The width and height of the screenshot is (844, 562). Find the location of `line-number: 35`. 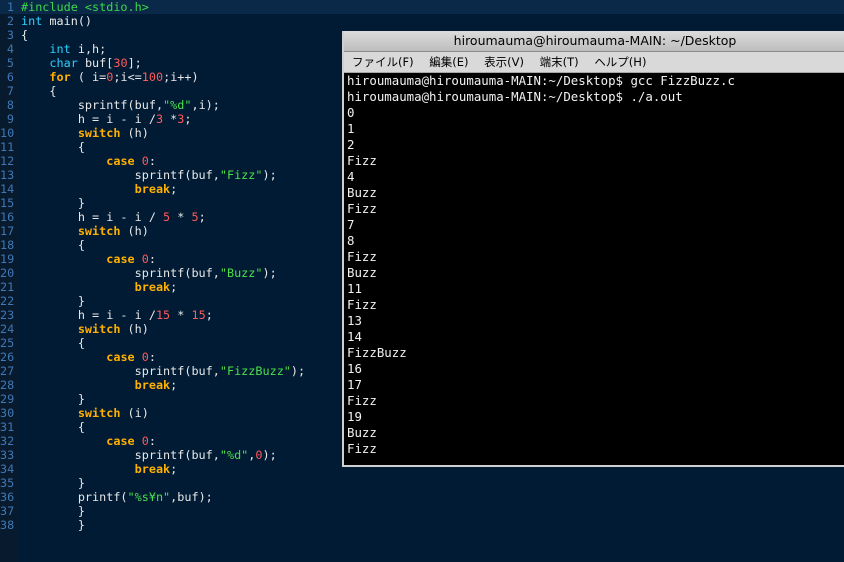

line-number: 35 is located at coordinates (7, 483).